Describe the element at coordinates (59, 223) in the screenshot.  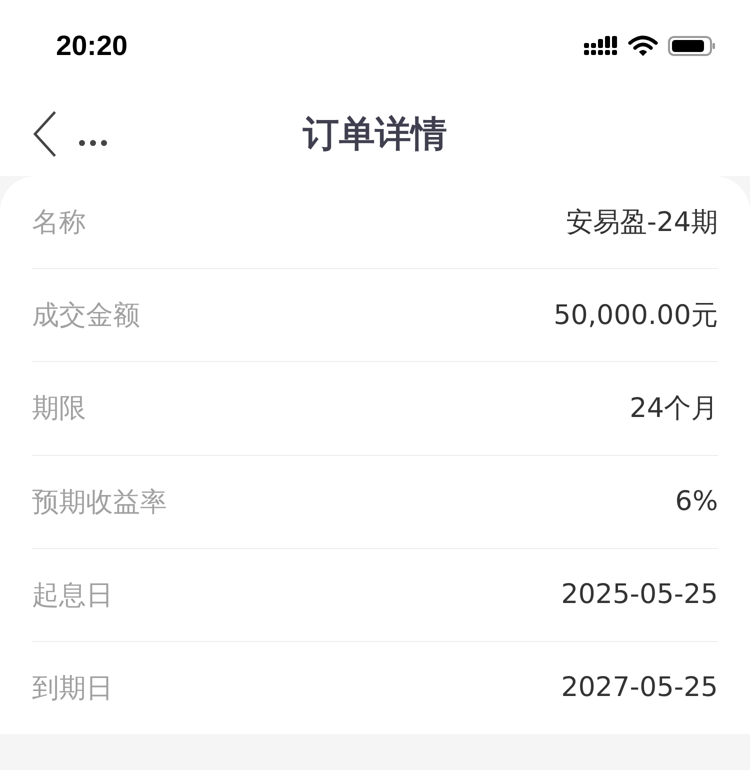
I see `detail-label: 名称` at that location.